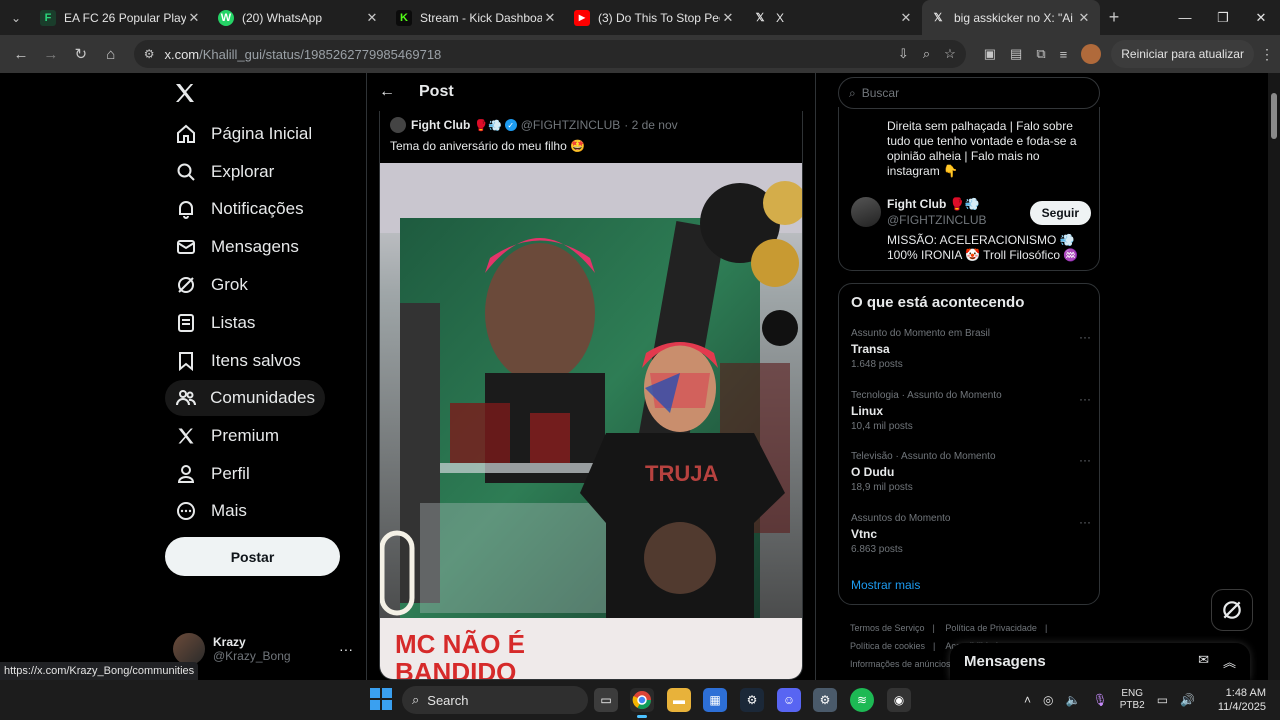 Image resolution: width=1280 pixels, height=720 pixels. Describe the element at coordinates (1048, 700) in the screenshot. I see `network-app-icon: ◎` at that location.